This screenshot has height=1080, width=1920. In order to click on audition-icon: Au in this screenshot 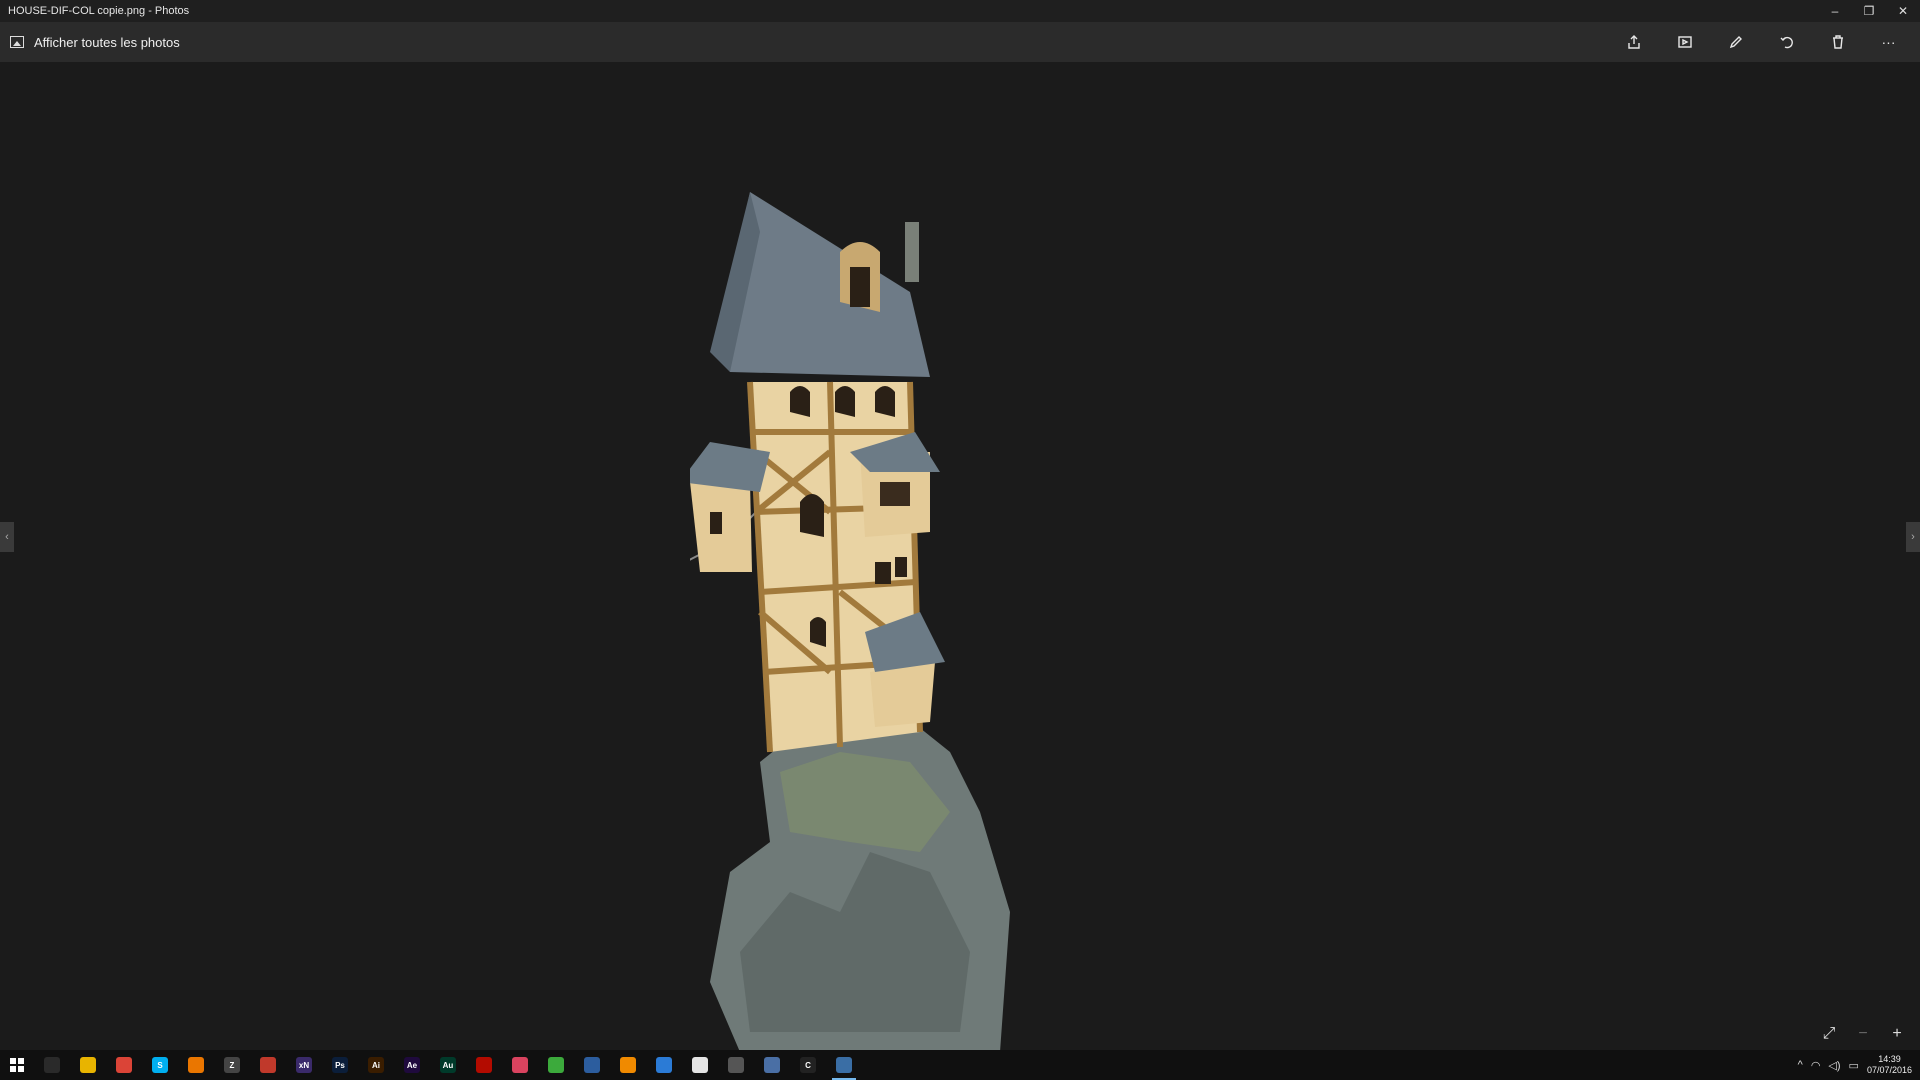, I will do `click(448, 1065)`.